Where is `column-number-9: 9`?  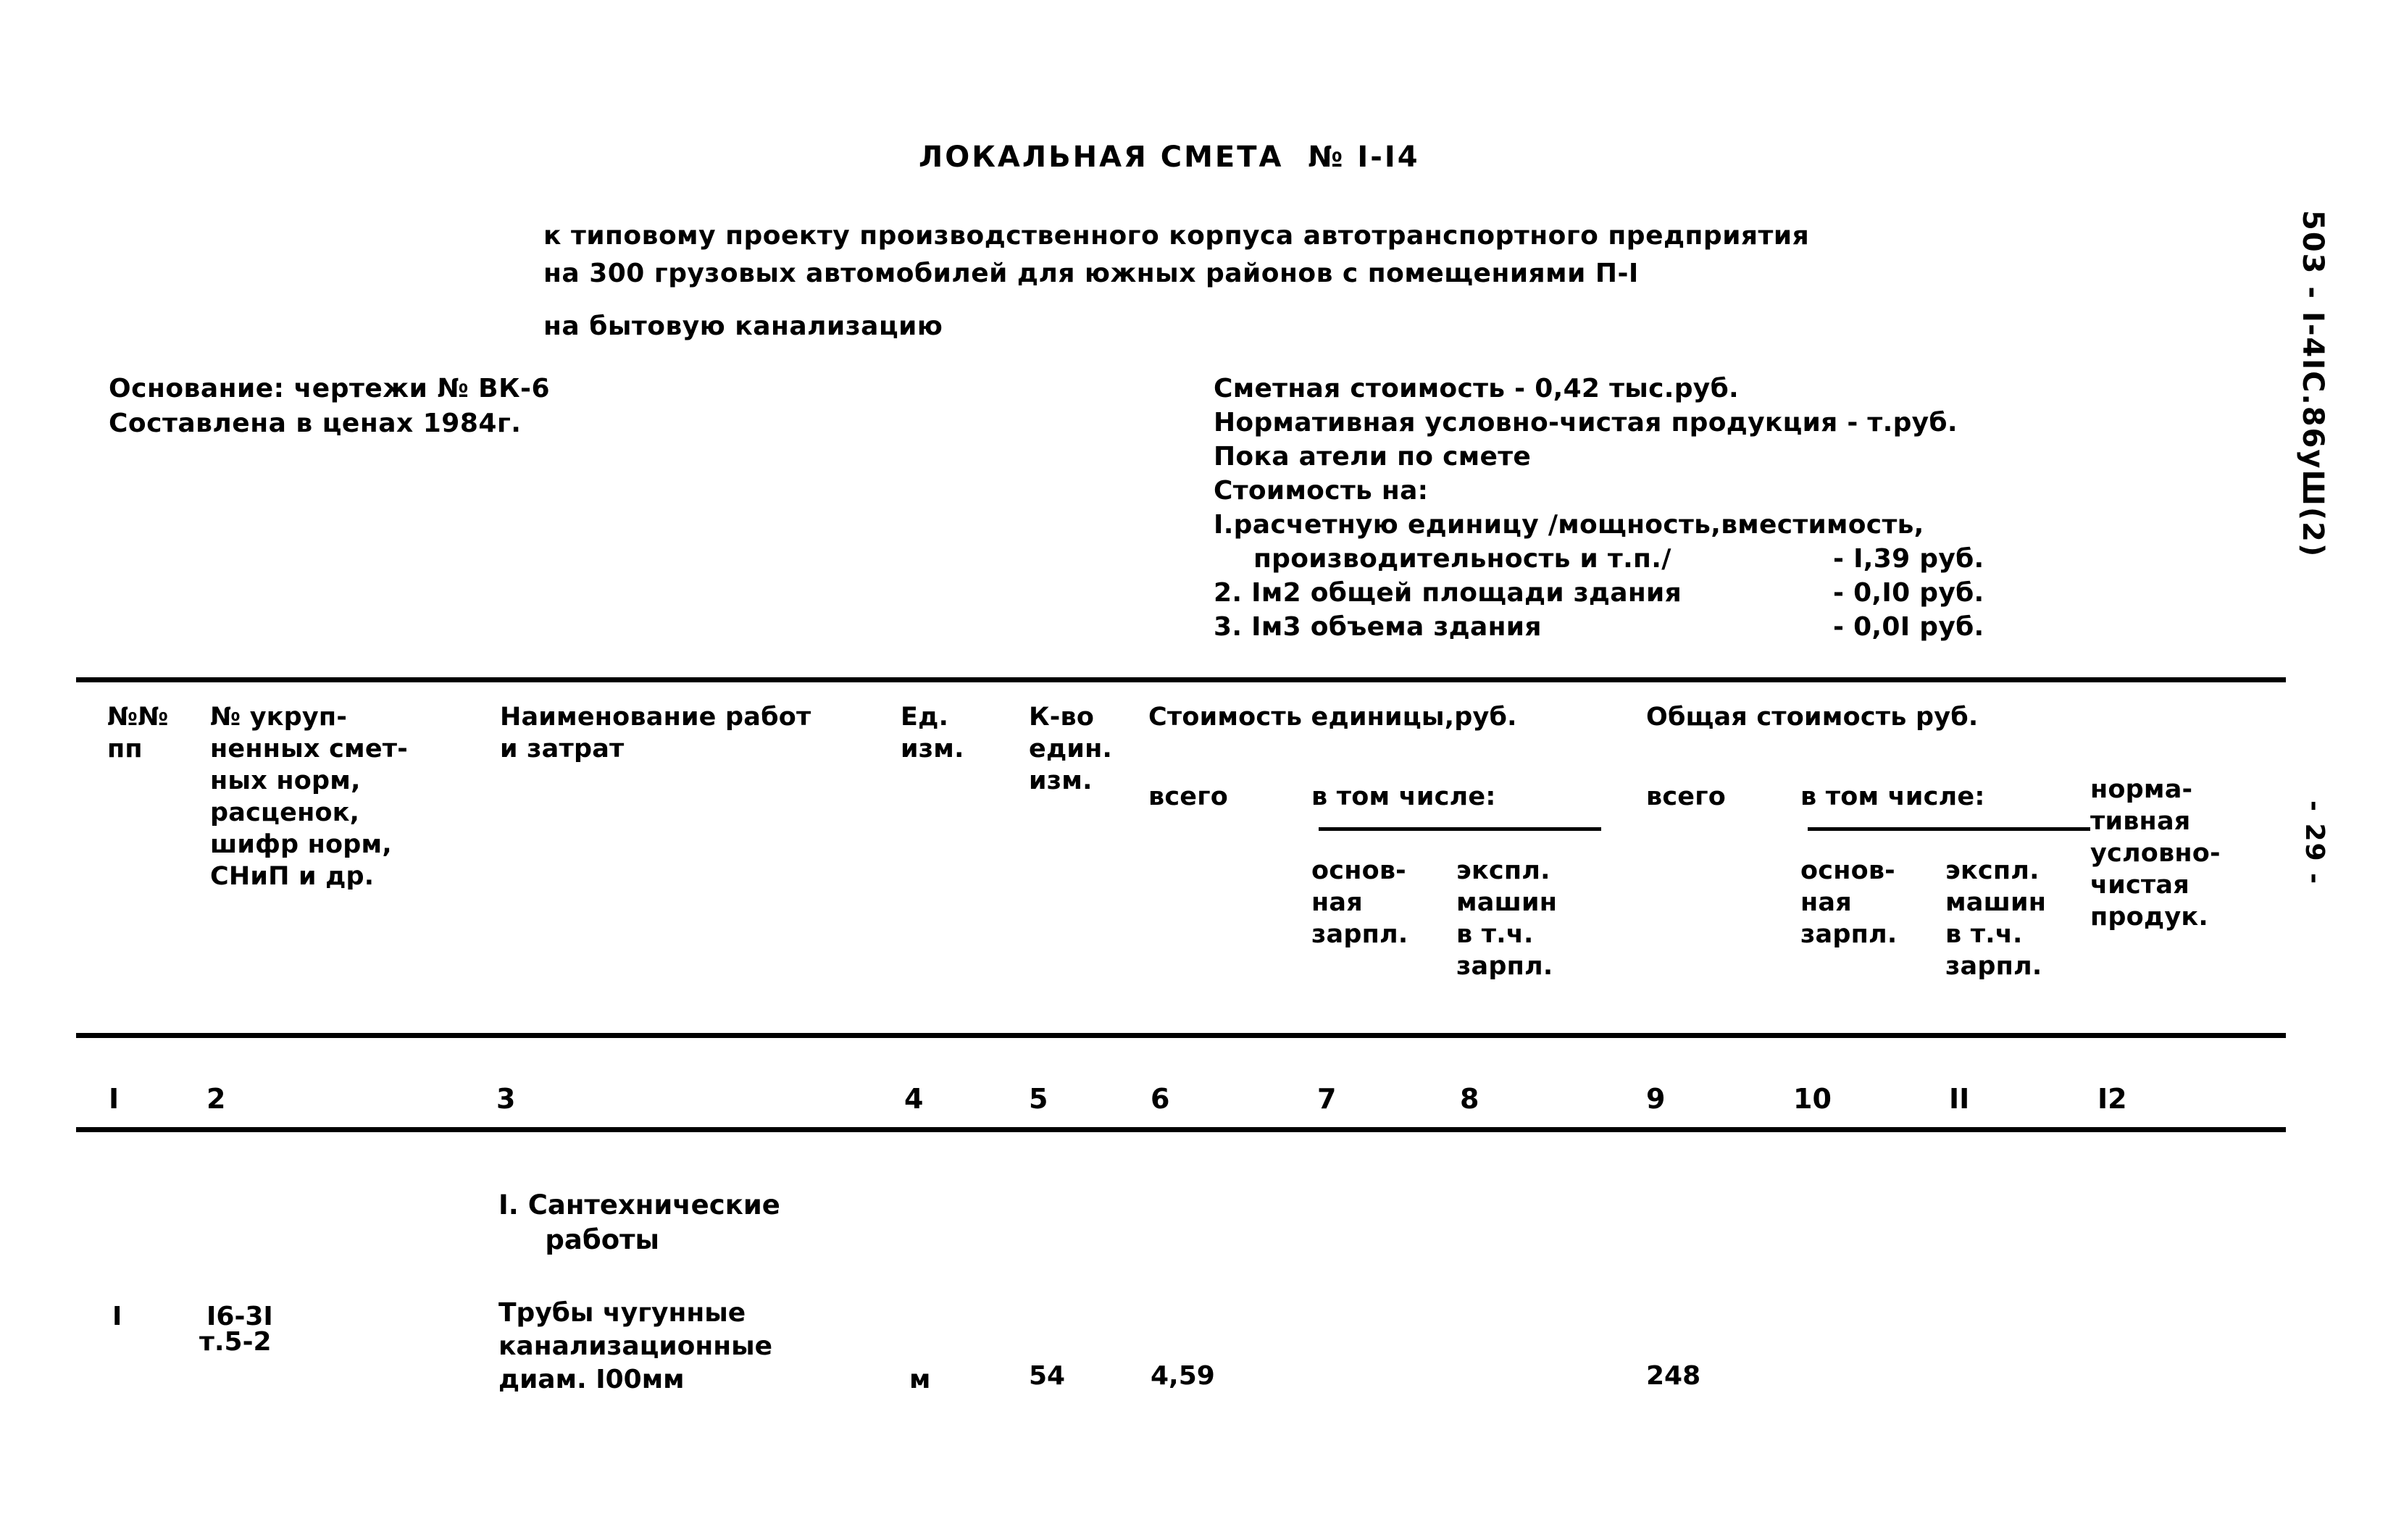
column-number-9: 9 is located at coordinates (1656, 1099).